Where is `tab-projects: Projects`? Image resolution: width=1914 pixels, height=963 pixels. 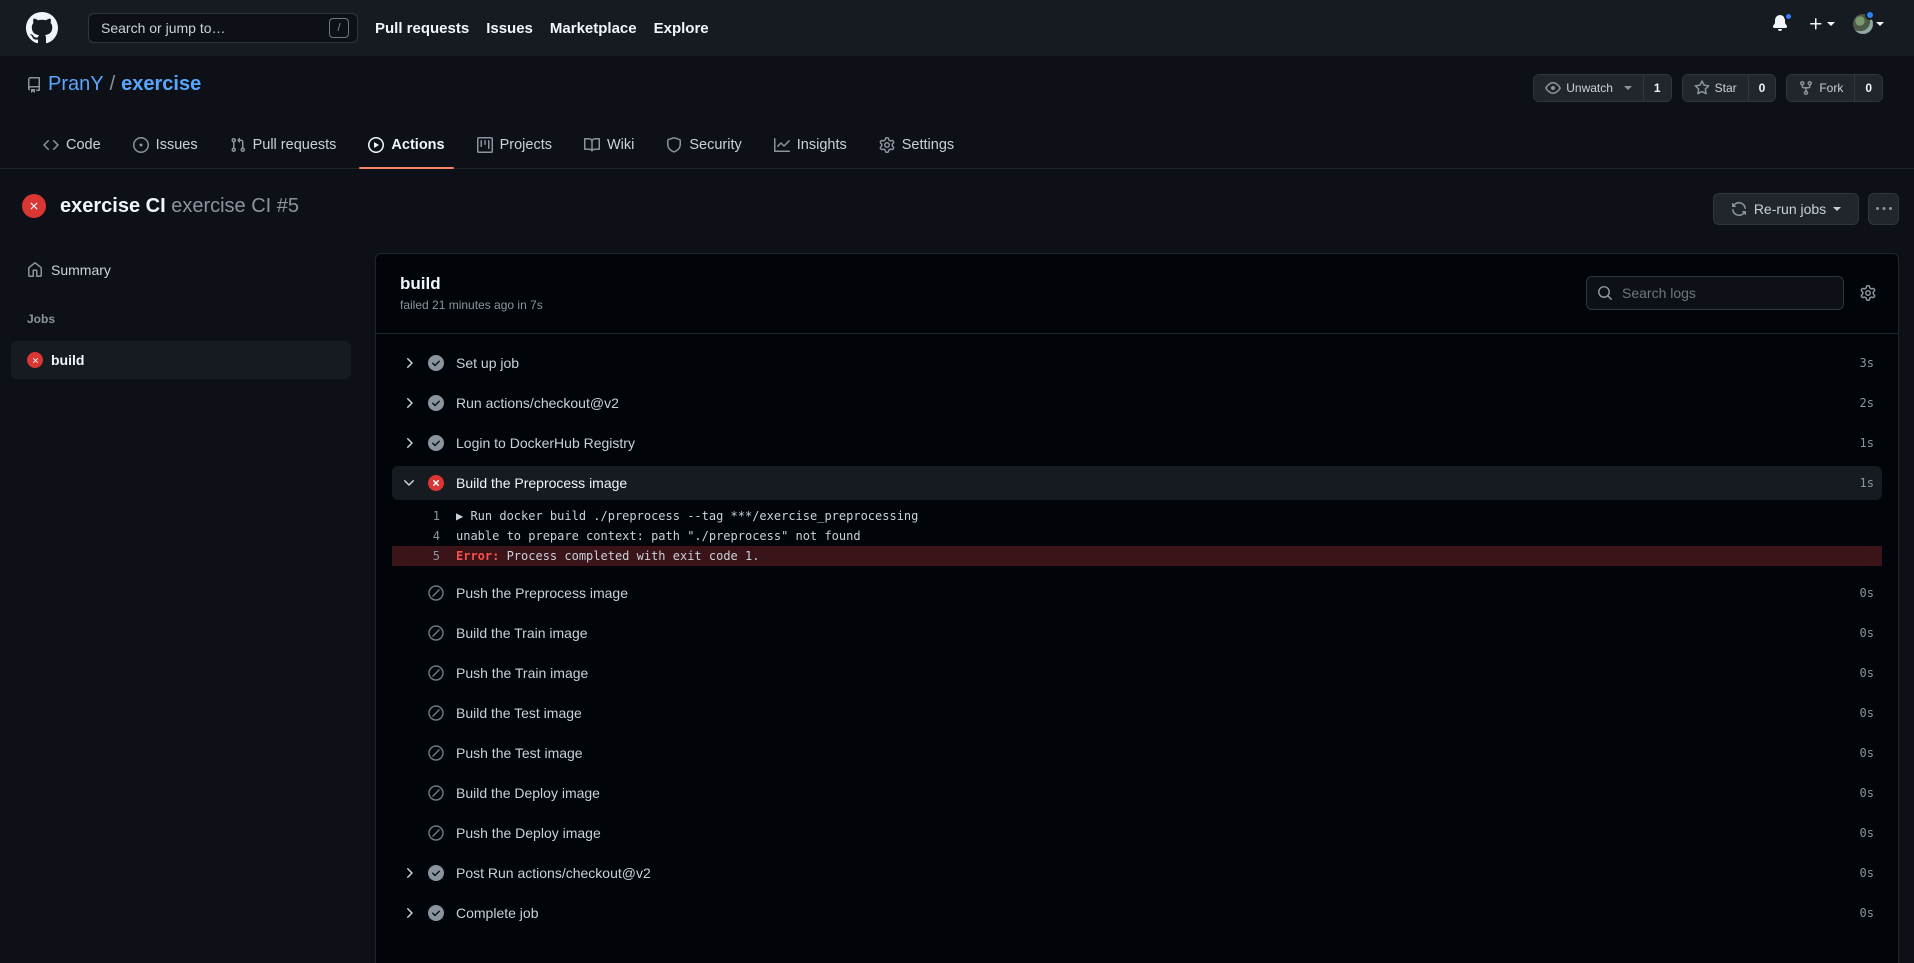
tab-projects: Projects is located at coordinates (514, 145).